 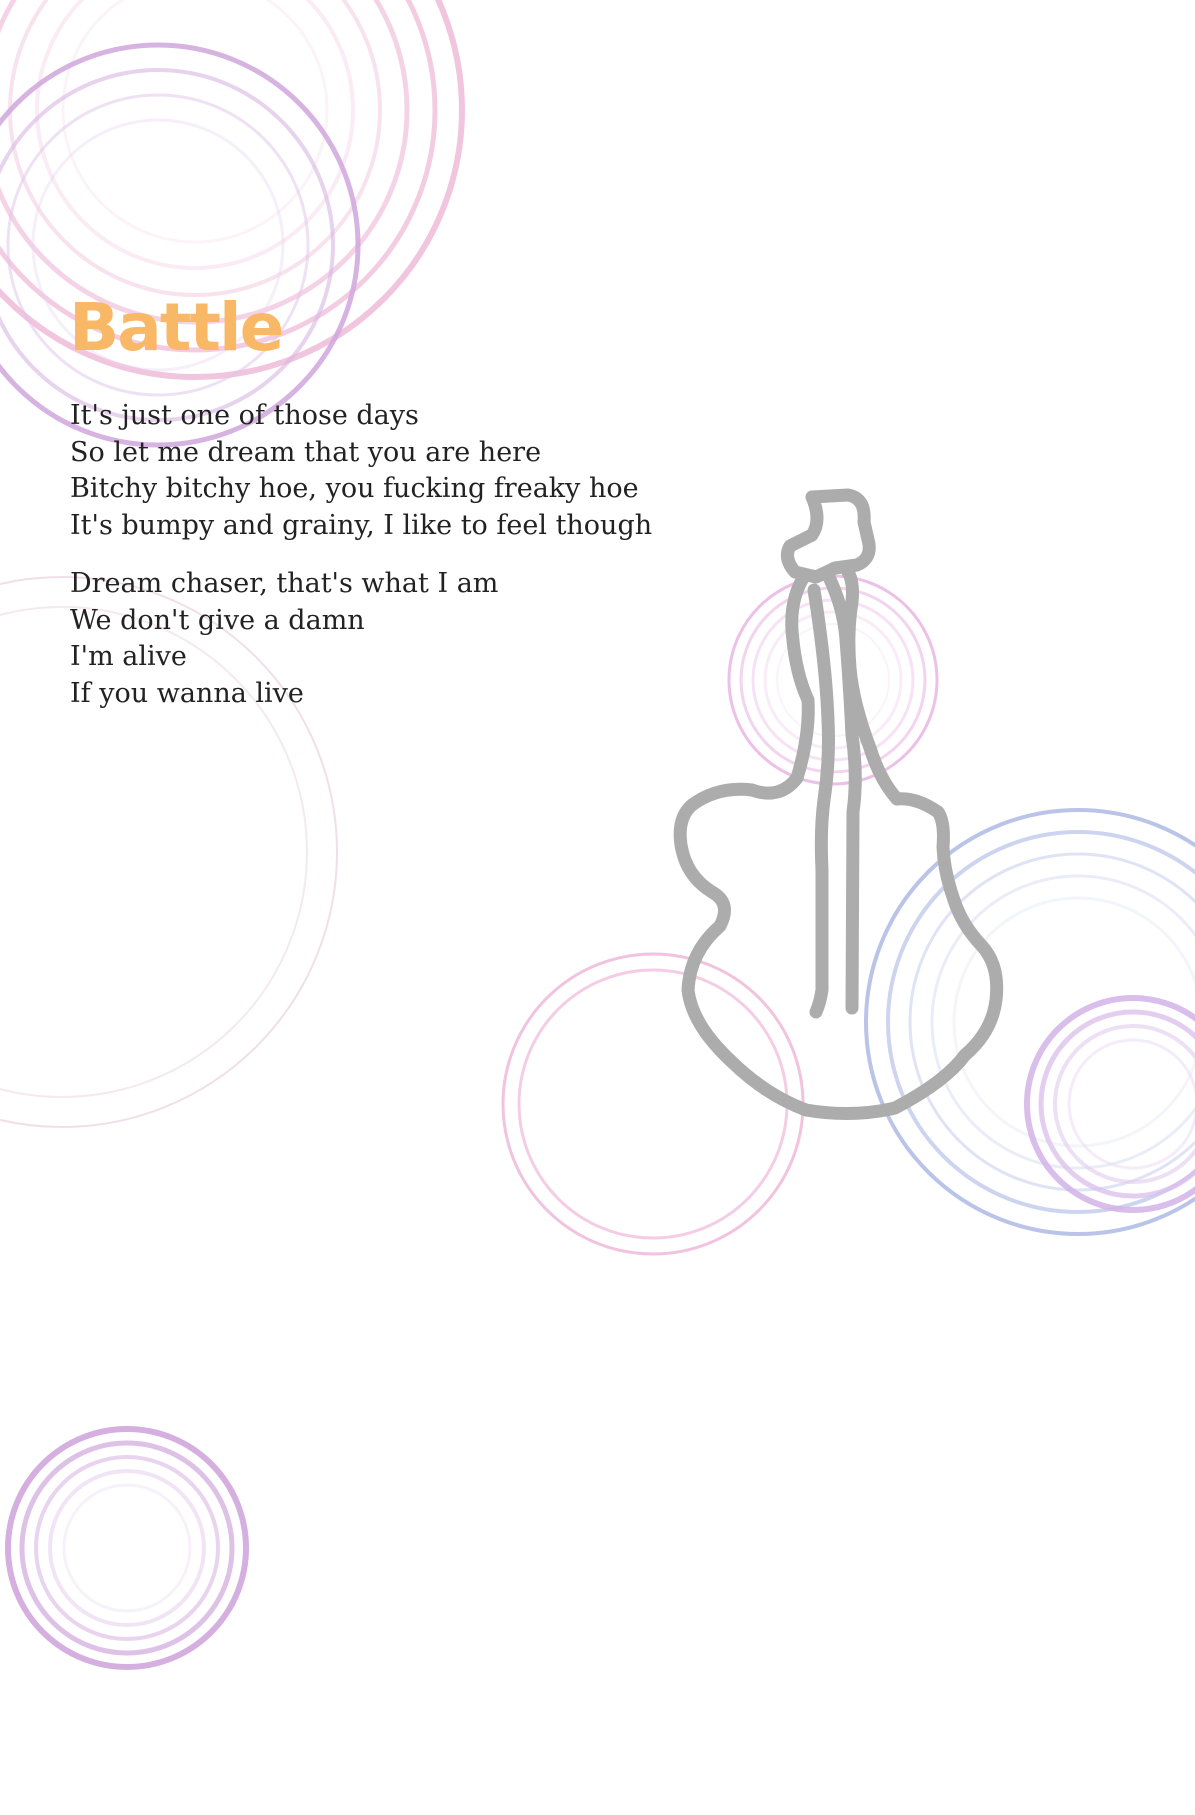 What do you see at coordinates (187, 693) in the screenshot?
I see `lyric-line: If you wanna live` at bounding box center [187, 693].